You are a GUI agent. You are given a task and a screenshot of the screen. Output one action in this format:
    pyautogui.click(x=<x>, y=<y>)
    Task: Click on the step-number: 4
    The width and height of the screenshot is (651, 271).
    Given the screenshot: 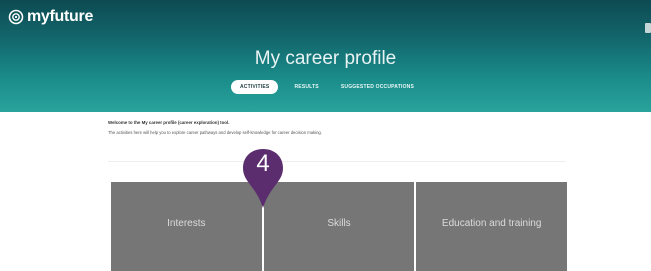 What is the action you would take?
    pyautogui.click(x=263, y=163)
    